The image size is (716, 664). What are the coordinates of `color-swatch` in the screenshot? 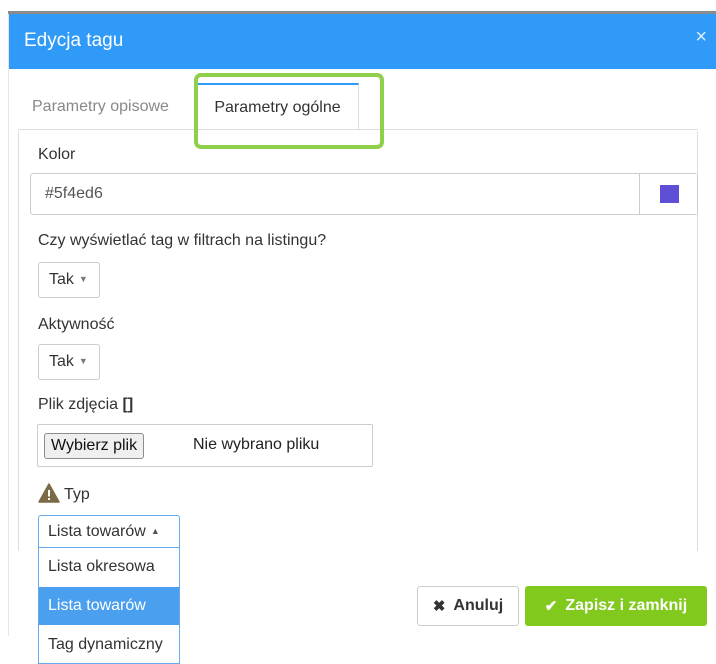 It's located at (669, 194).